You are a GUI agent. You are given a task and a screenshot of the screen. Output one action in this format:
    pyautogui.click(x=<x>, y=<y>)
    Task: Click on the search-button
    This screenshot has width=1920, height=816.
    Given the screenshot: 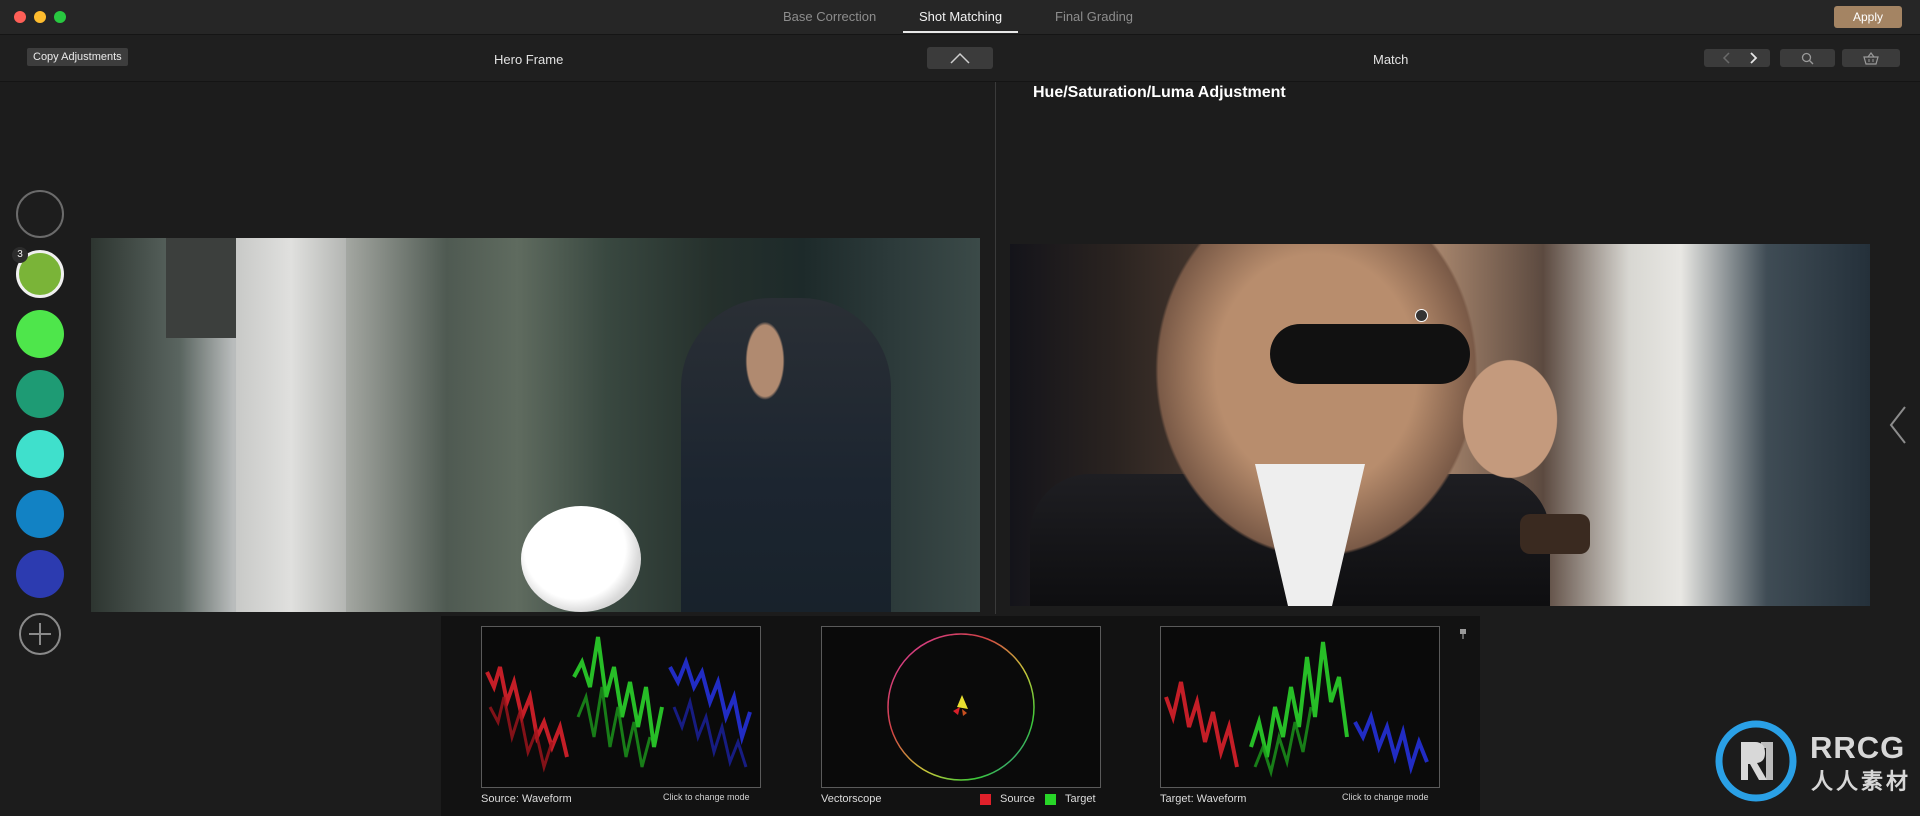 What is the action you would take?
    pyautogui.click(x=1807, y=58)
    